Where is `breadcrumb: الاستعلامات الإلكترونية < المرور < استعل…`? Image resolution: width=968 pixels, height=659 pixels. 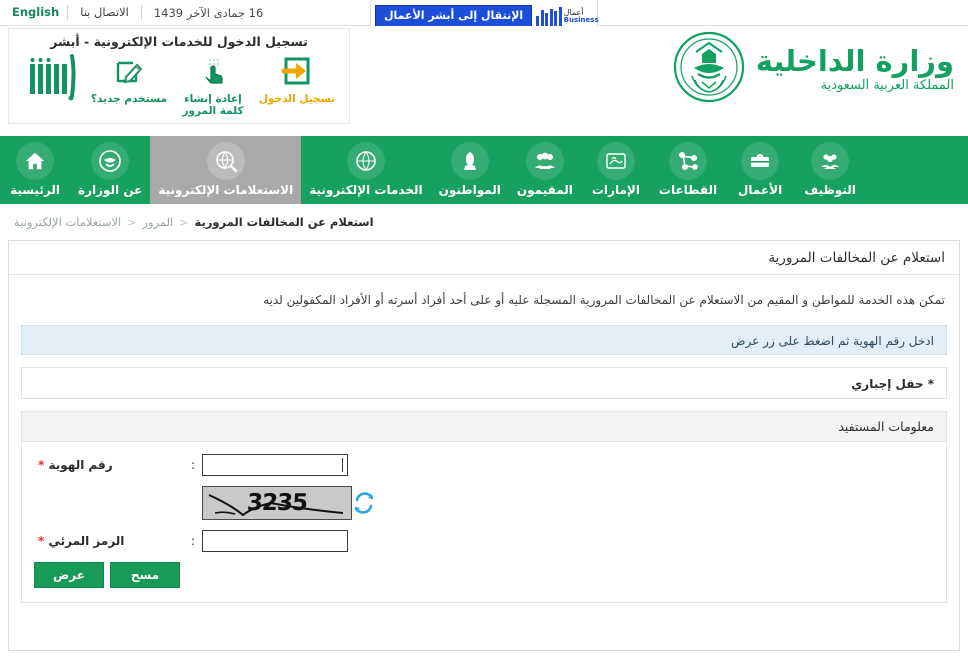
breadcrumb: الاستعلامات الإلكترونية < المرور < استعل… is located at coordinates (484, 222).